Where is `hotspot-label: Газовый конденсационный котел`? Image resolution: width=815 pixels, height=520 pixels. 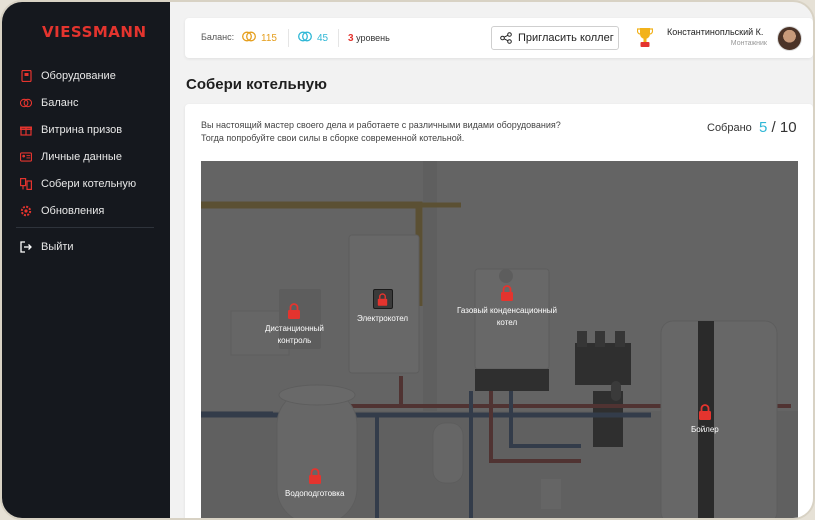
hotspot-label: Газовый конденсационный котел is located at coordinates (507, 316).